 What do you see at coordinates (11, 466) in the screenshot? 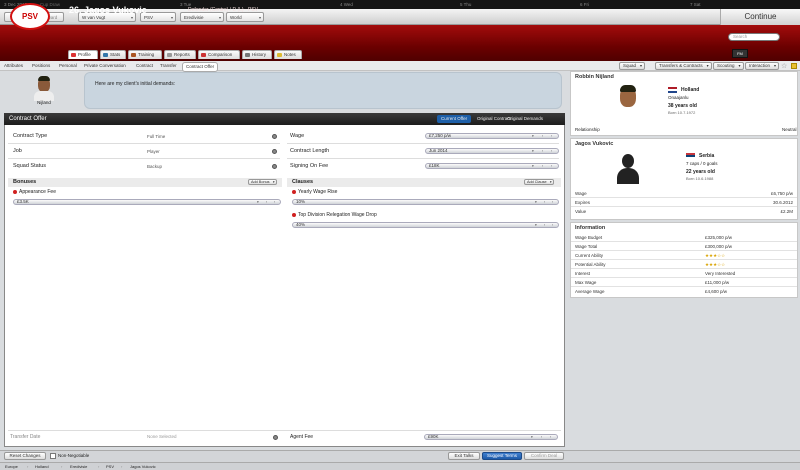
I see `breadcrumb-item: Europe` at bounding box center [11, 466].